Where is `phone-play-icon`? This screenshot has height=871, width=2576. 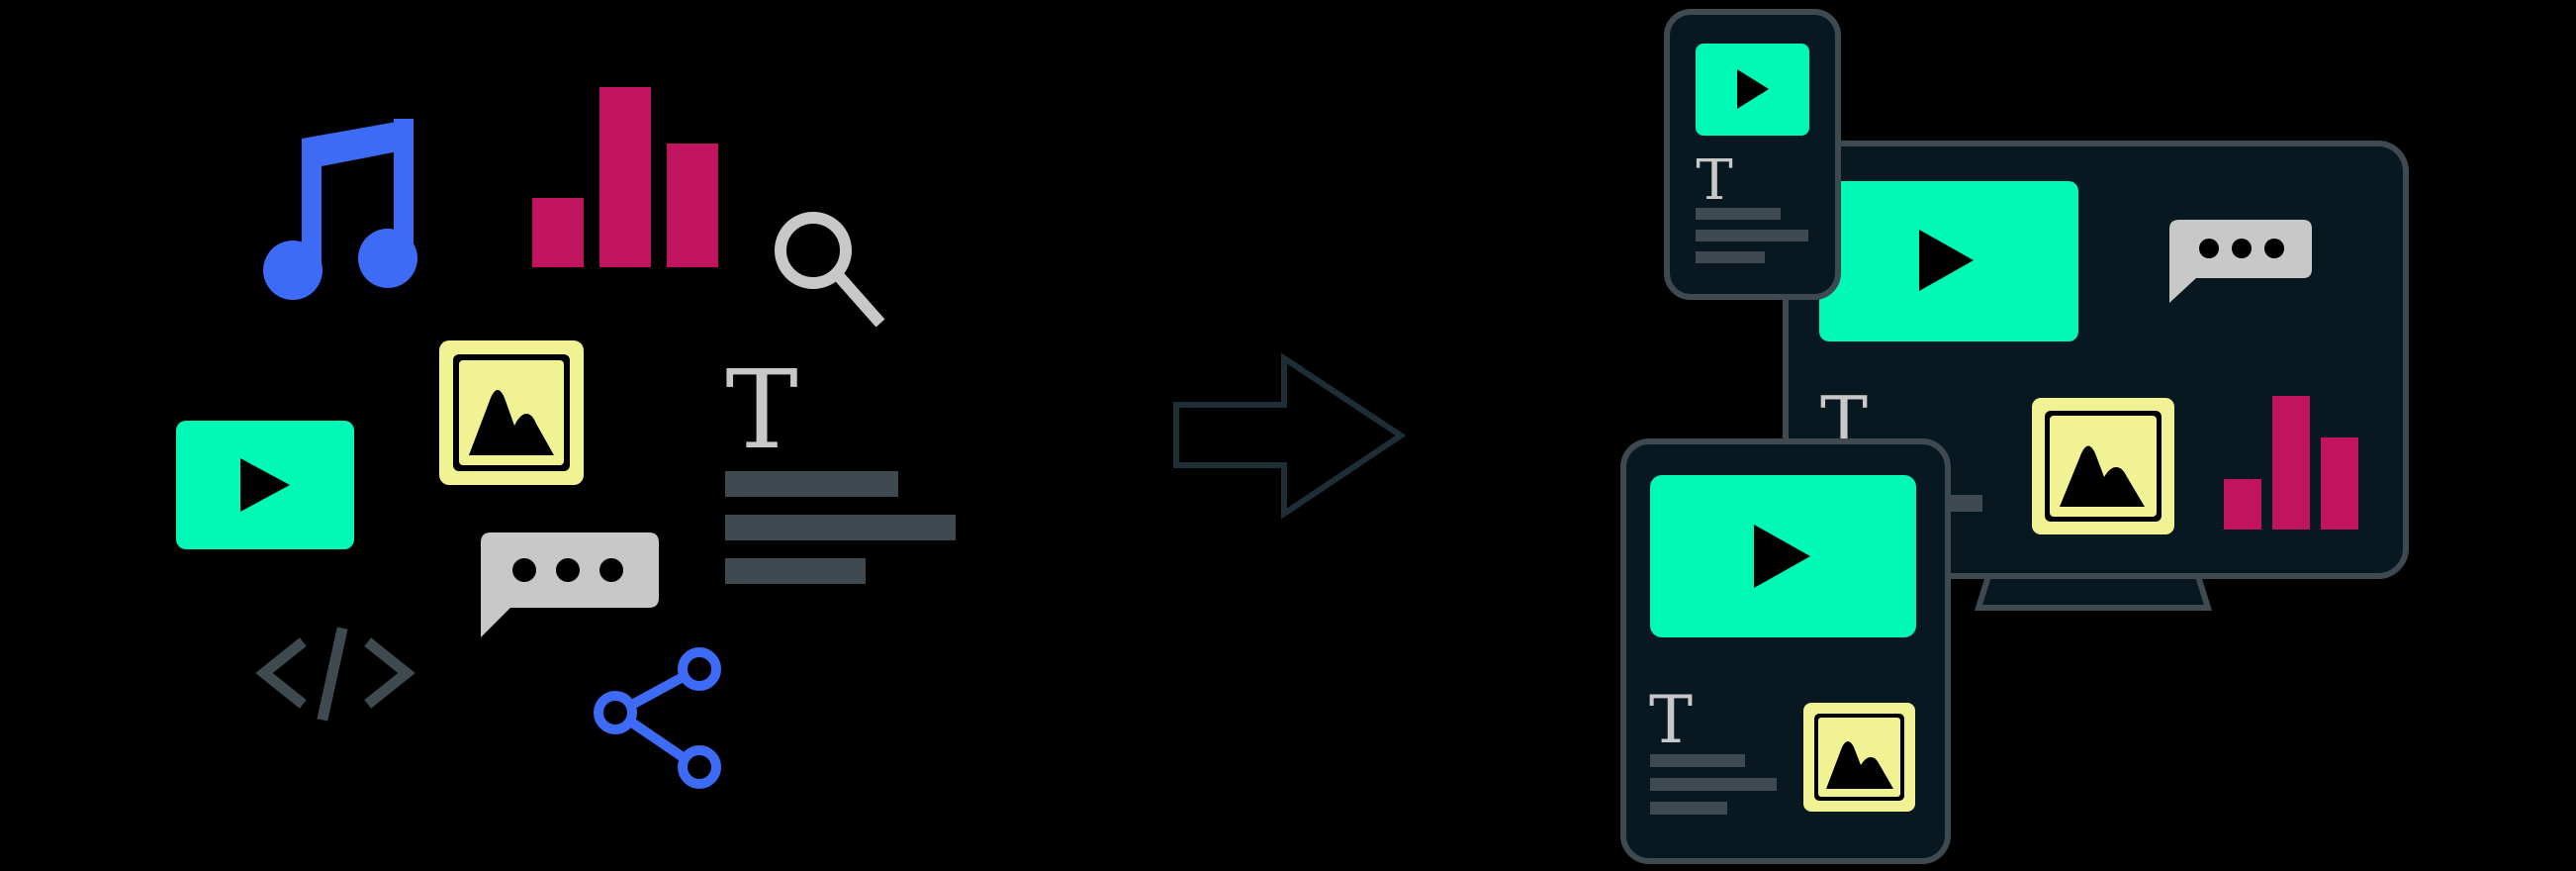 phone-play-icon is located at coordinates (1752, 90).